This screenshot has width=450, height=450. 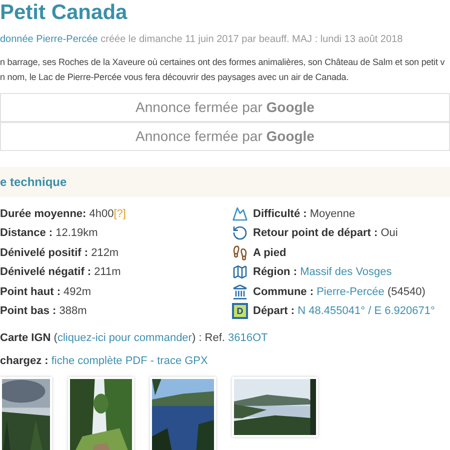 What do you see at coordinates (44, 214) in the screenshot?
I see `label-text: Durée moyenne:` at bounding box center [44, 214].